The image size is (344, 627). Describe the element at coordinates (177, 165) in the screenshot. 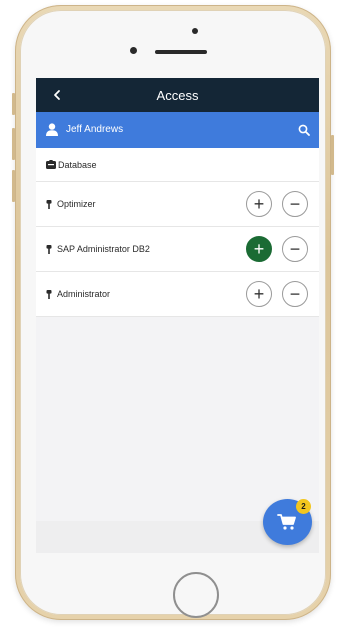

I see `database-header: Database` at that location.